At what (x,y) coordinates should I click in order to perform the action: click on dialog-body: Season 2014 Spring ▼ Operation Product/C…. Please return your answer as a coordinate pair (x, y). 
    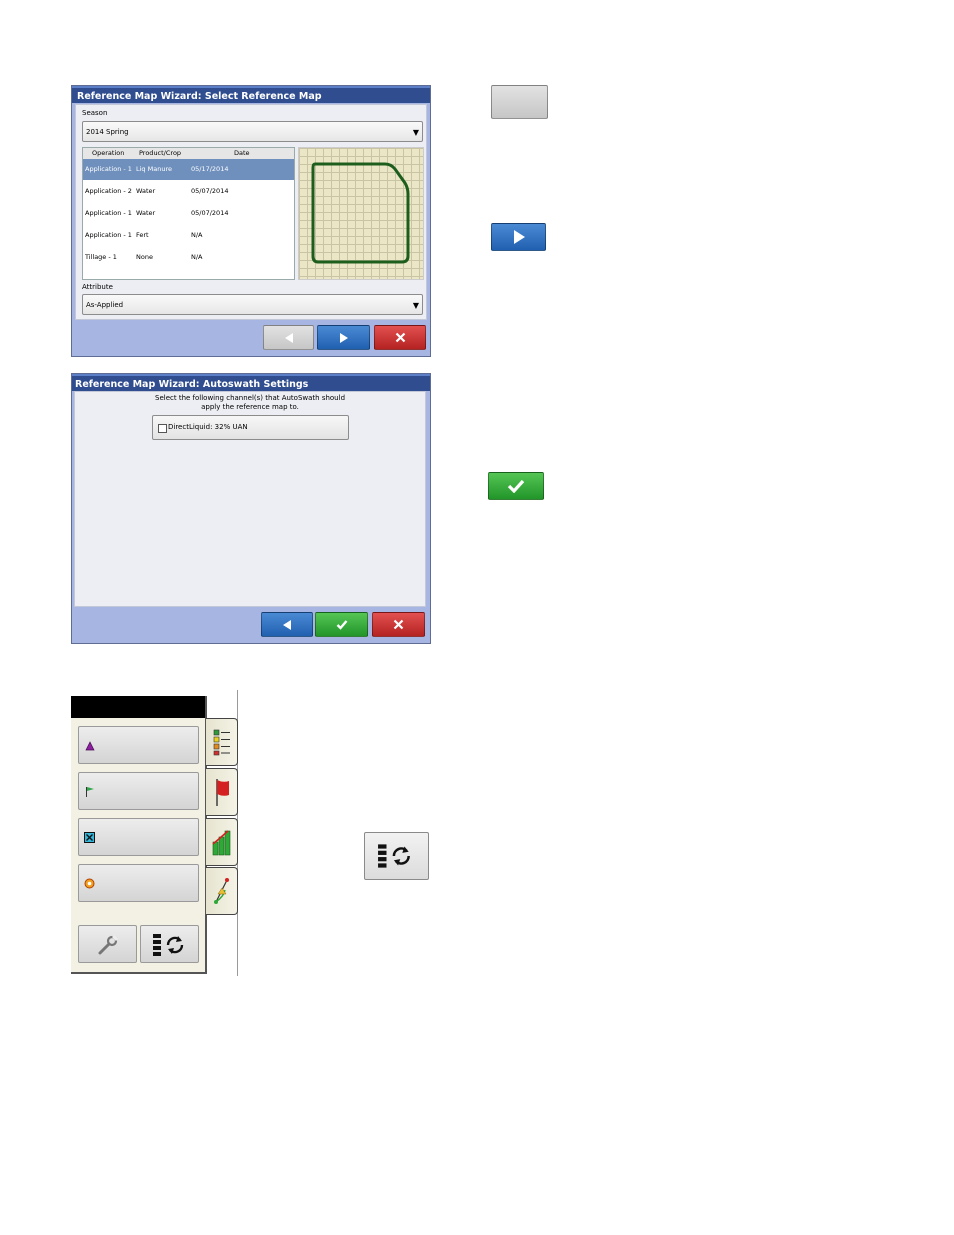
    Looking at the image, I should click on (251, 212).